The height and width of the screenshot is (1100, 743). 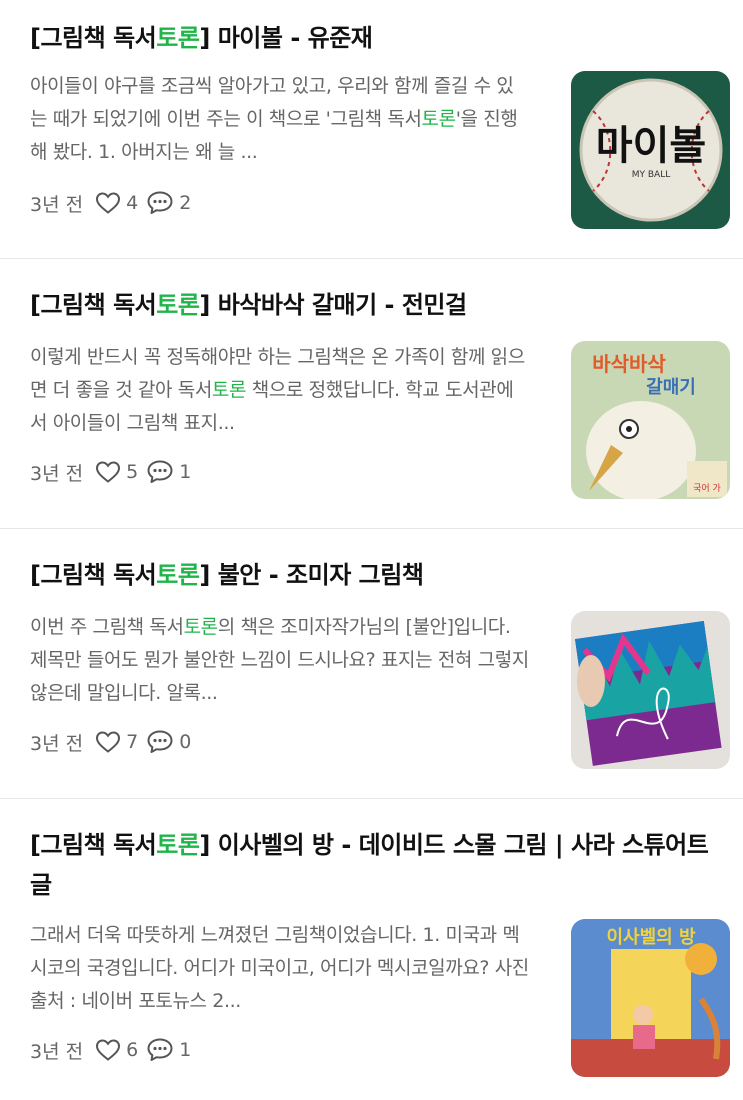 I want to click on cover-subtitle: MY BALL, so click(x=651, y=175).